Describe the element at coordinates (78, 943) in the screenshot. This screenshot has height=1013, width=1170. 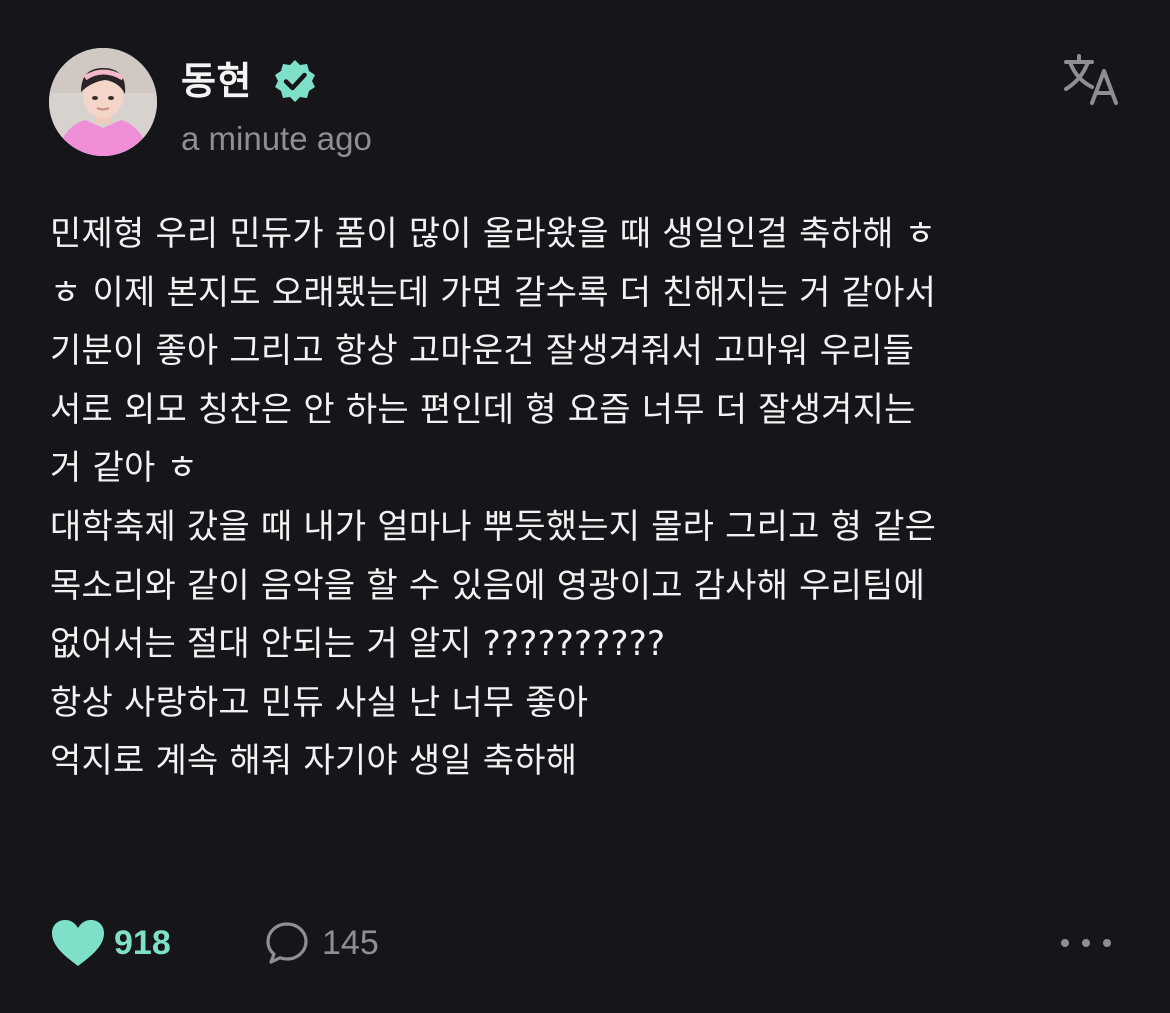
I see `heart-icon` at that location.